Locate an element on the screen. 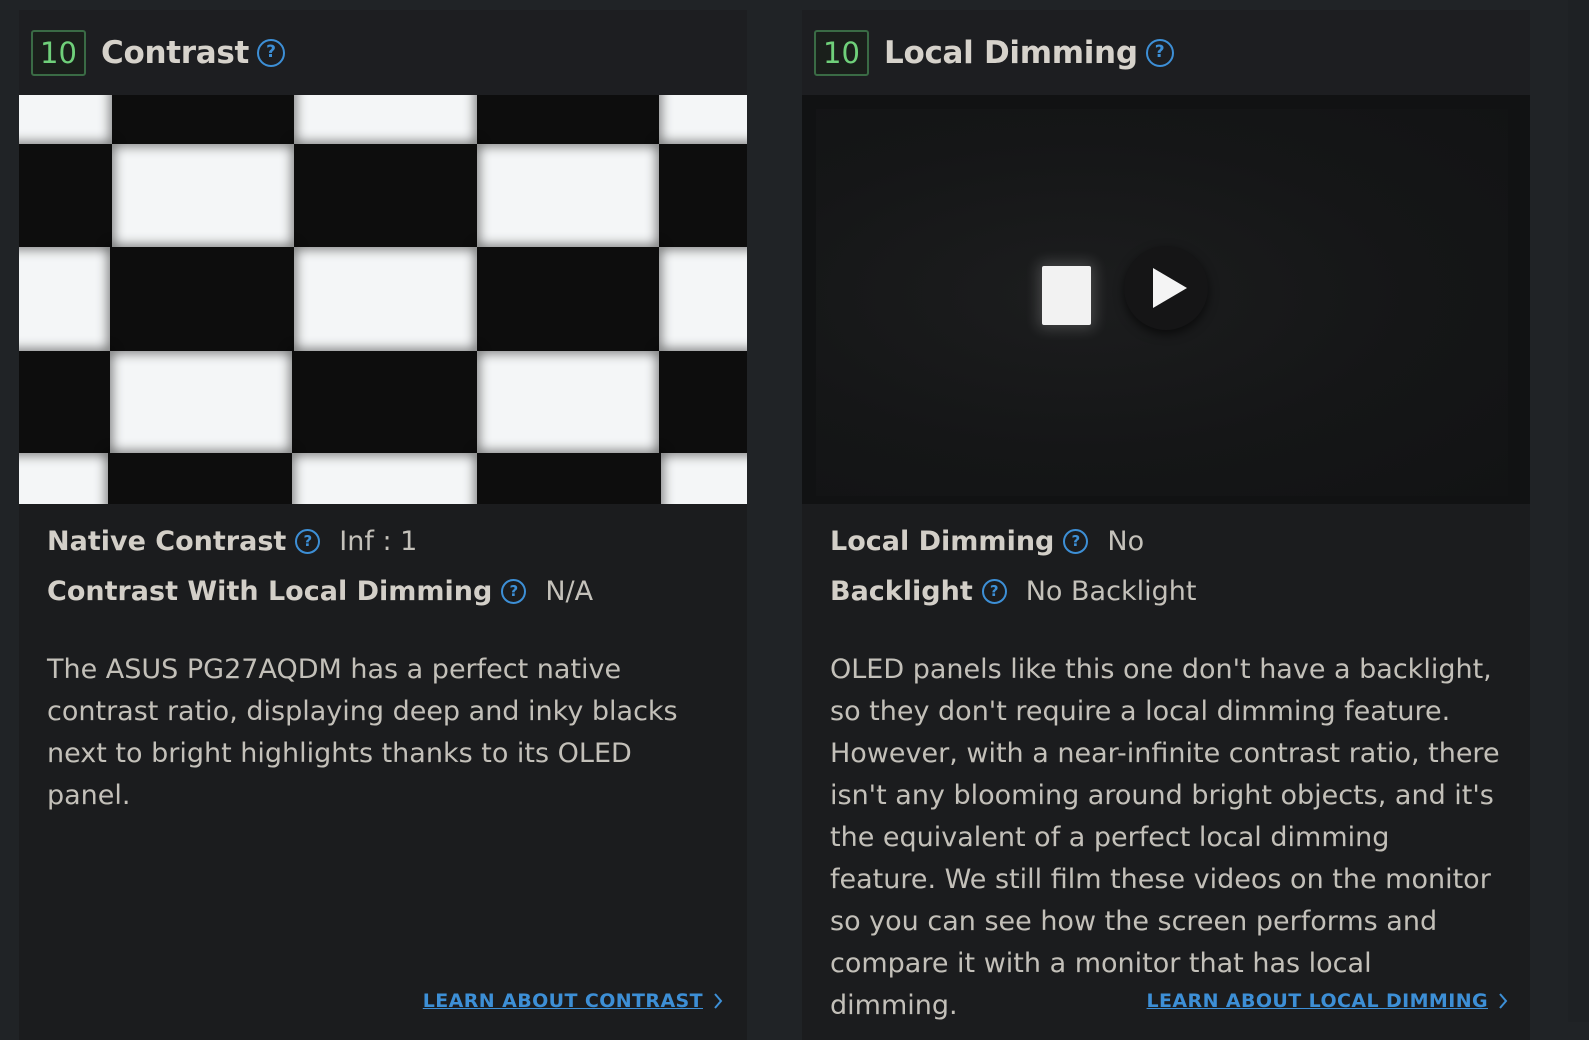 This screenshot has height=1040, width=1589. spec-row-contrast-local-dimming: Contrast With Local Dimming ? N/A is located at coordinates (383, 591).